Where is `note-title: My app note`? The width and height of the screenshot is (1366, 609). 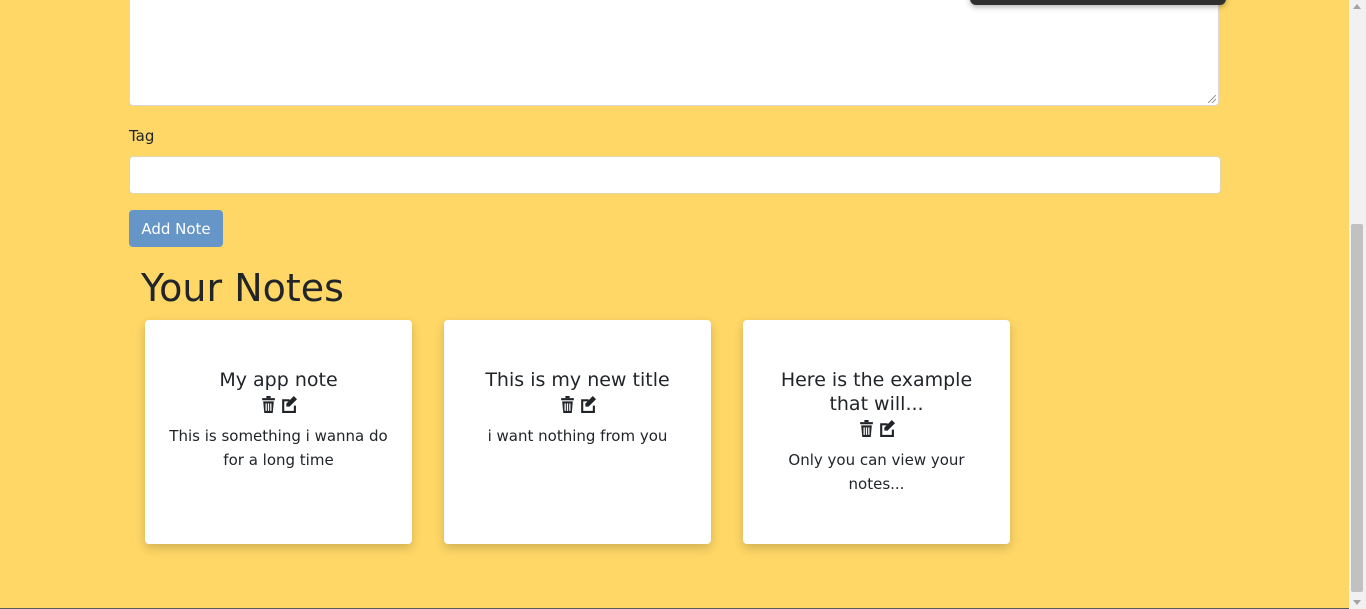 note-title: My app note is located at coordinates (278, 380).